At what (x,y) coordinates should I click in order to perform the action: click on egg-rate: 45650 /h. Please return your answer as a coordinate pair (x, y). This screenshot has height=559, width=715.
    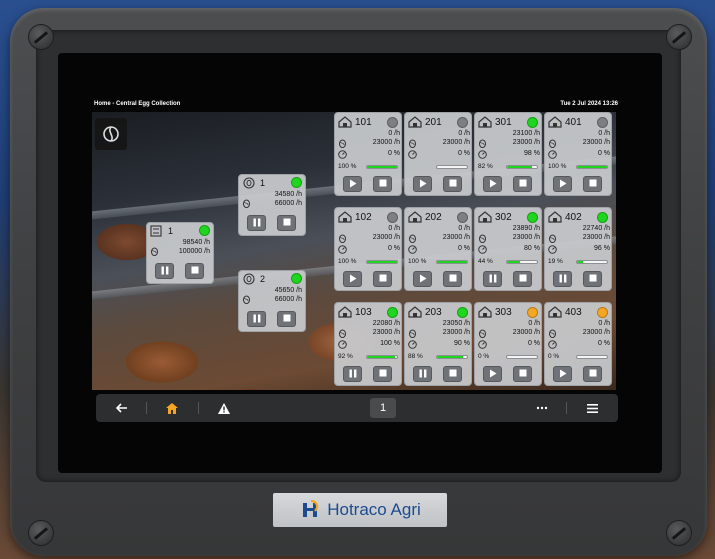
    Looking at the image, I should click on (288, 290).